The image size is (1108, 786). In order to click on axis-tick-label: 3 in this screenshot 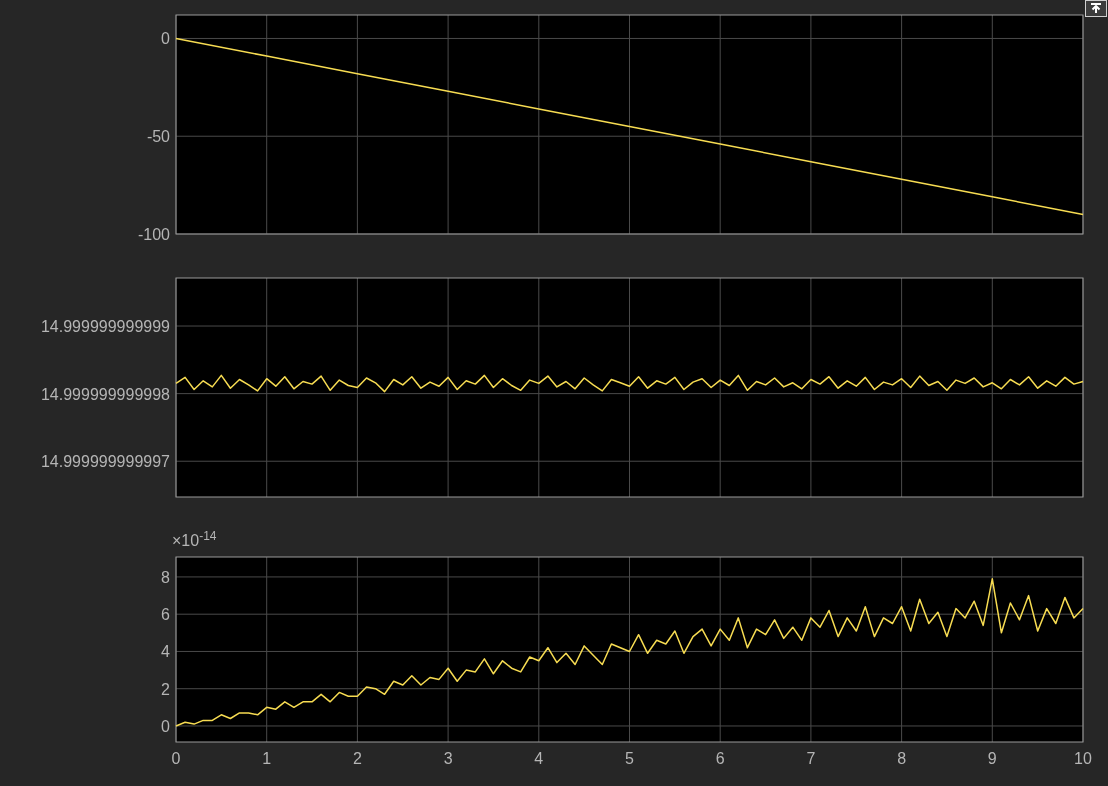, I will do `click(448, 758)`.